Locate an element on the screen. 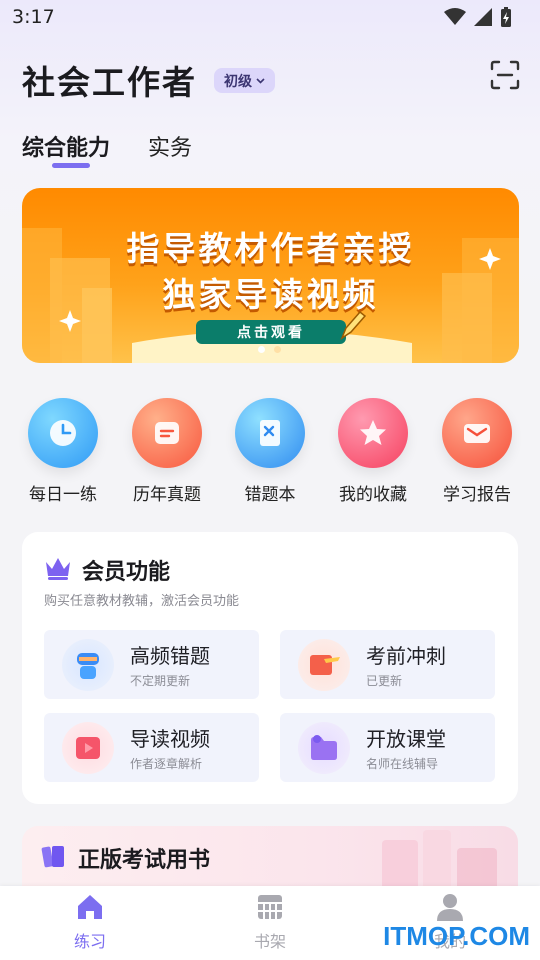  nav-label: 练习 is located at coordinates (89, 941).